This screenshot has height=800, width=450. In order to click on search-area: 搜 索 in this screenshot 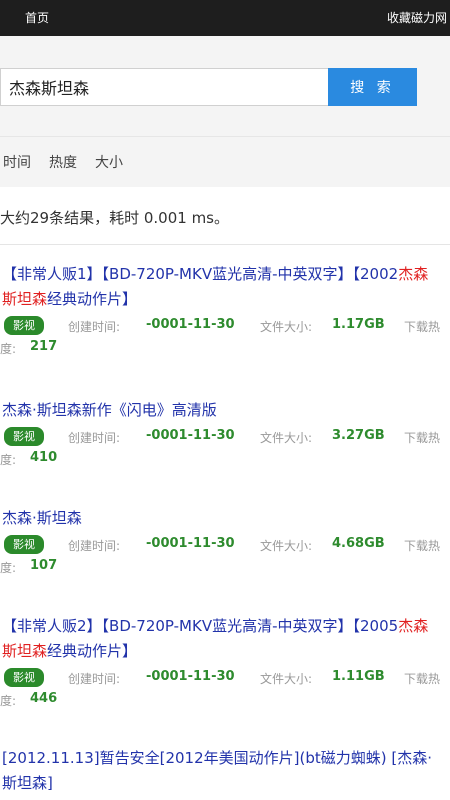, I will do `click(225, 86)`.